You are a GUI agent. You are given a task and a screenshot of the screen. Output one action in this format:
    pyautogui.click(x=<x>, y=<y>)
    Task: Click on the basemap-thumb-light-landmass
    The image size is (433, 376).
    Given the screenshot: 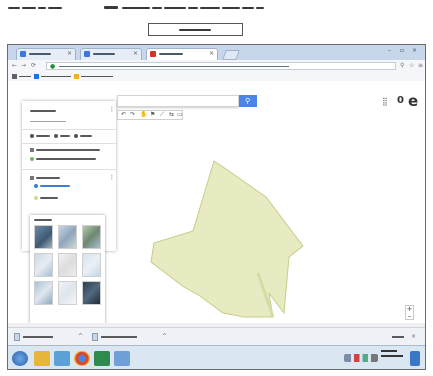 What is the action you would take?
    pyautogui.click(x=43, y=293)
    